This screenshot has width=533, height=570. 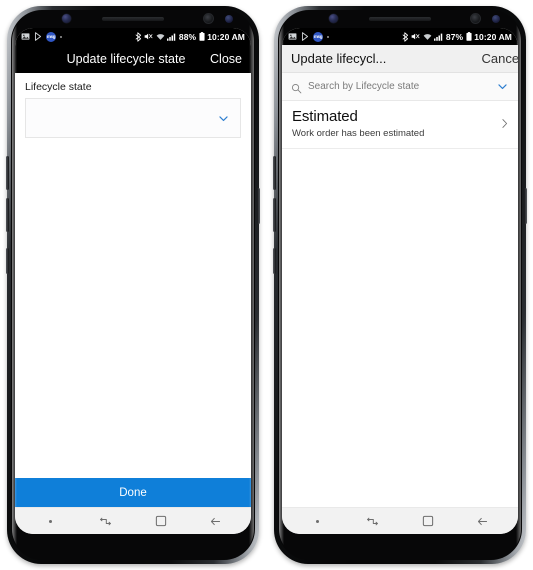 I want to click on list-item-subtitle: Work order has been estimated, so click(x=358, y=134).